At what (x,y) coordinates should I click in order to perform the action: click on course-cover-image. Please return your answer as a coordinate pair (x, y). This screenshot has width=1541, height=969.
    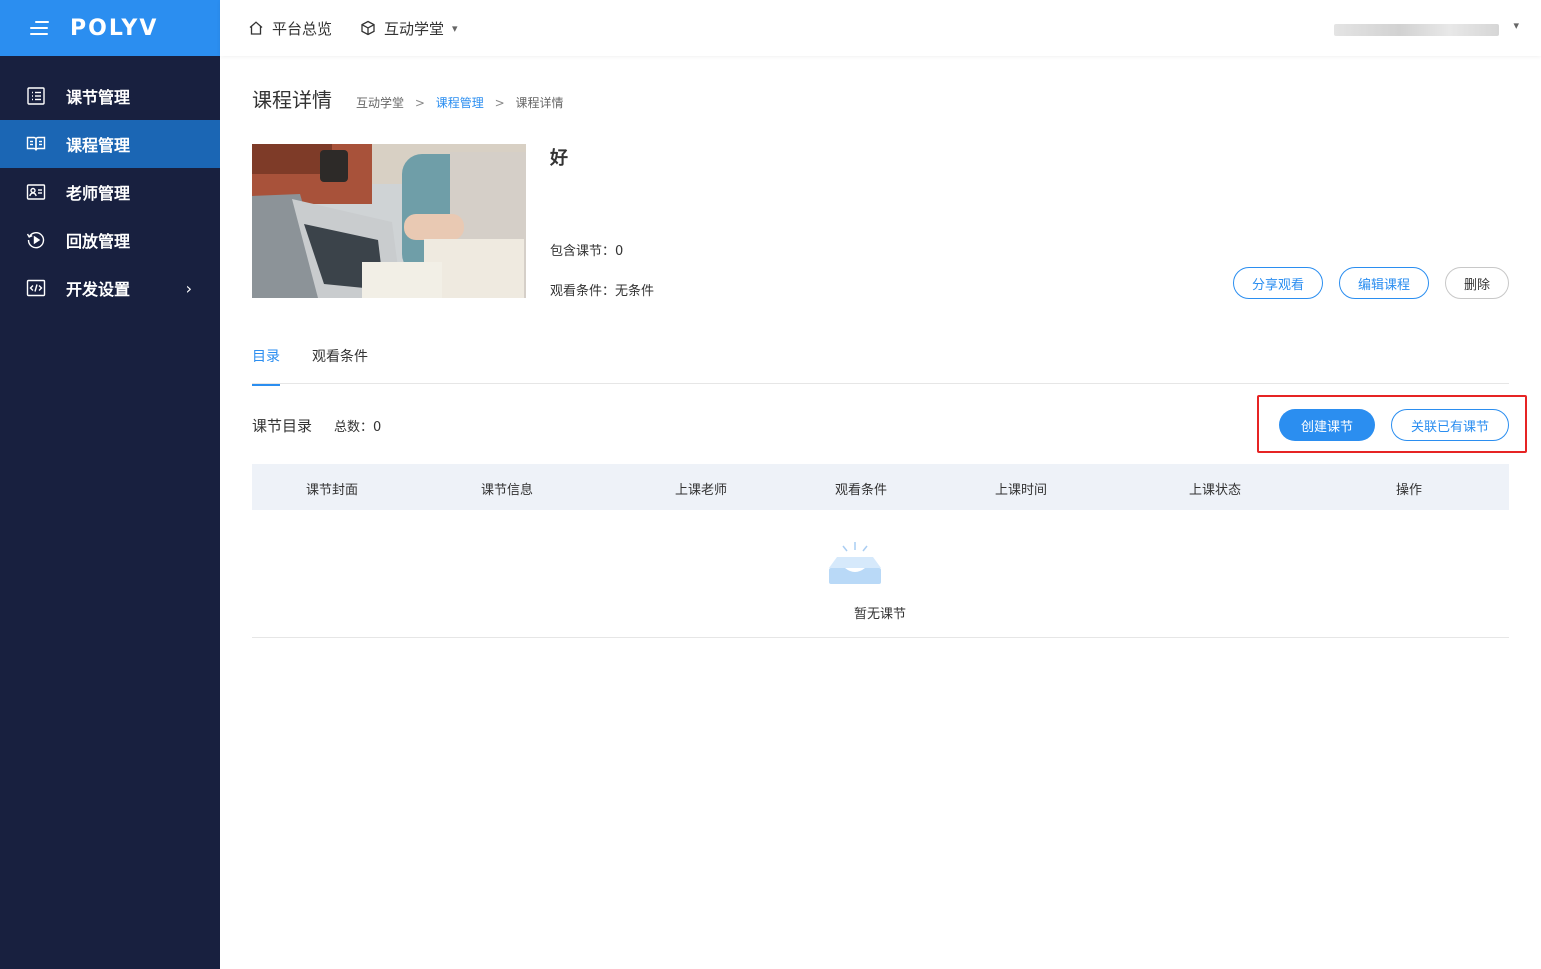
    Looking at the image, I should click on (389, 221).